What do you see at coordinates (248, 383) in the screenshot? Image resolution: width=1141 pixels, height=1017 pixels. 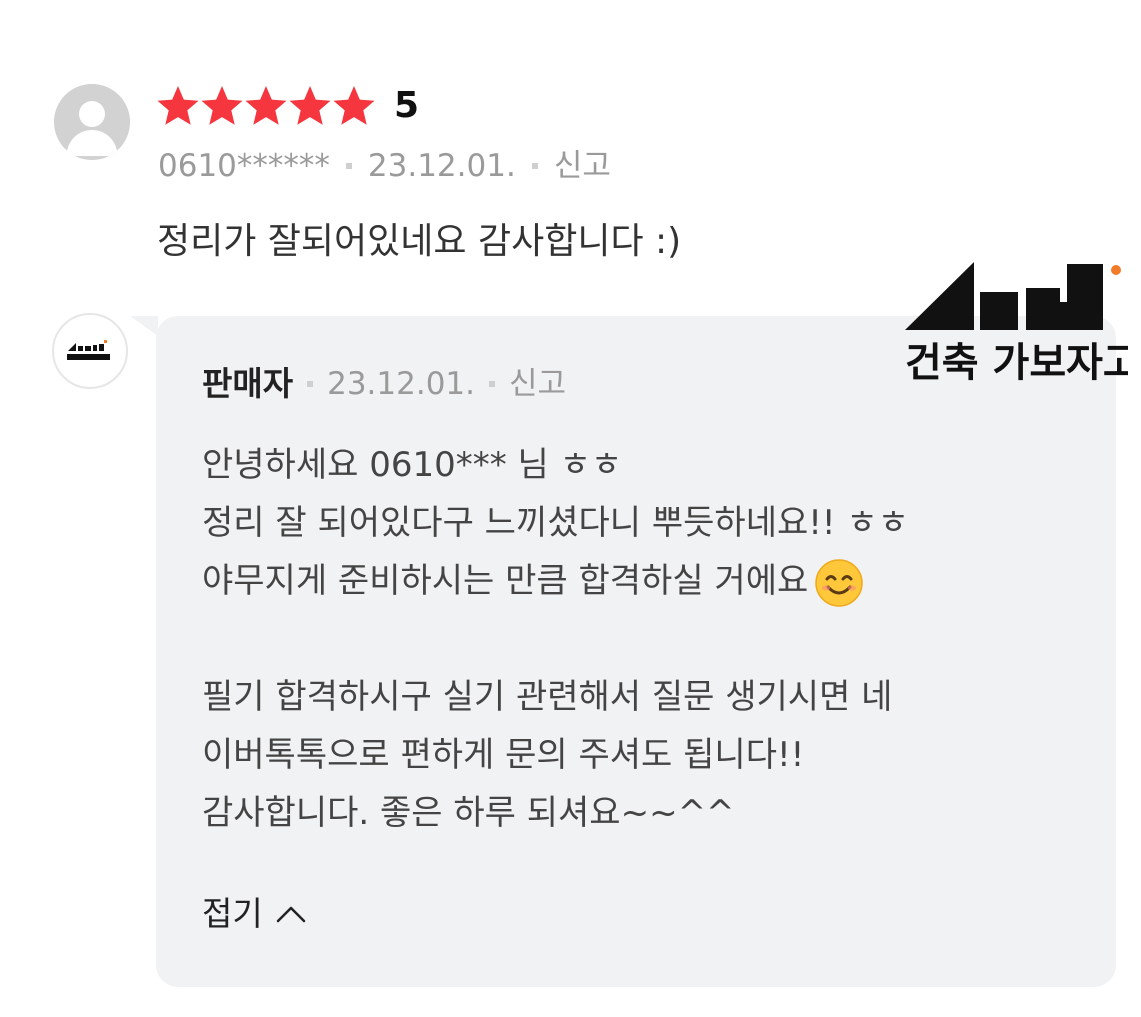 I see `seller-label: 판매자` at bounding box center [248, 383].